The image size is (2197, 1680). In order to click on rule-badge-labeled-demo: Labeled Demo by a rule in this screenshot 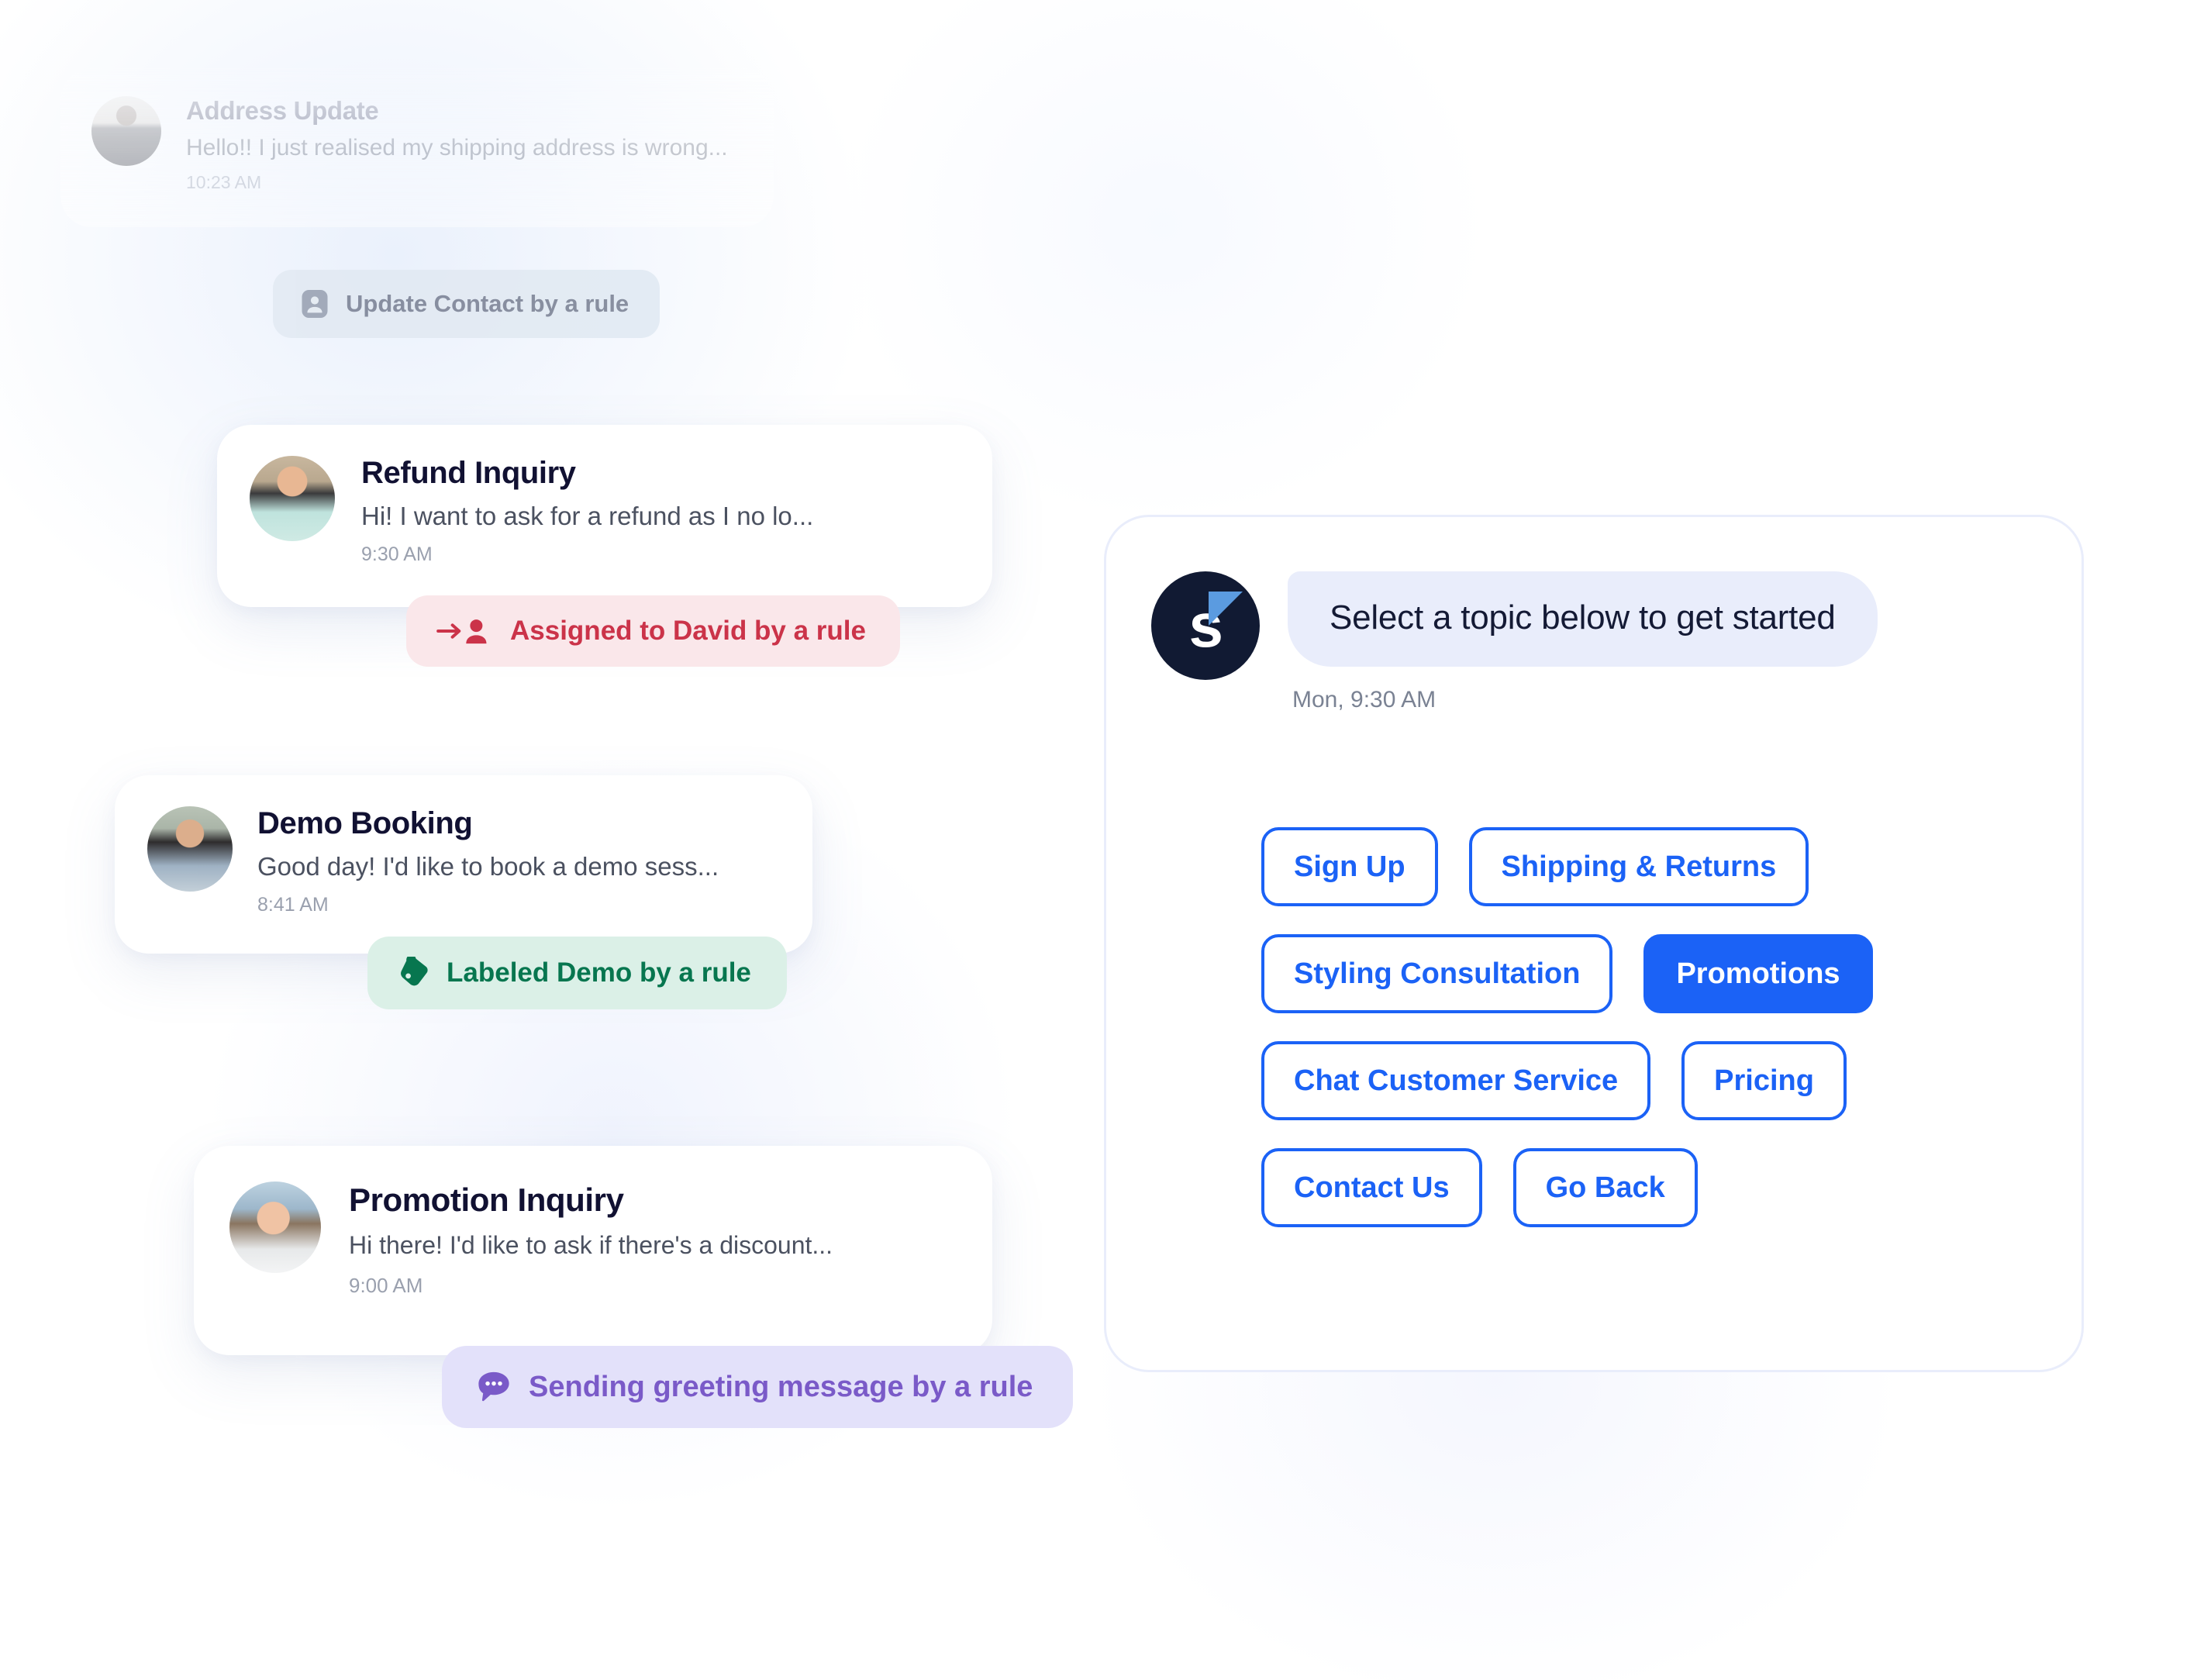, I will do `click(577, 973)`.